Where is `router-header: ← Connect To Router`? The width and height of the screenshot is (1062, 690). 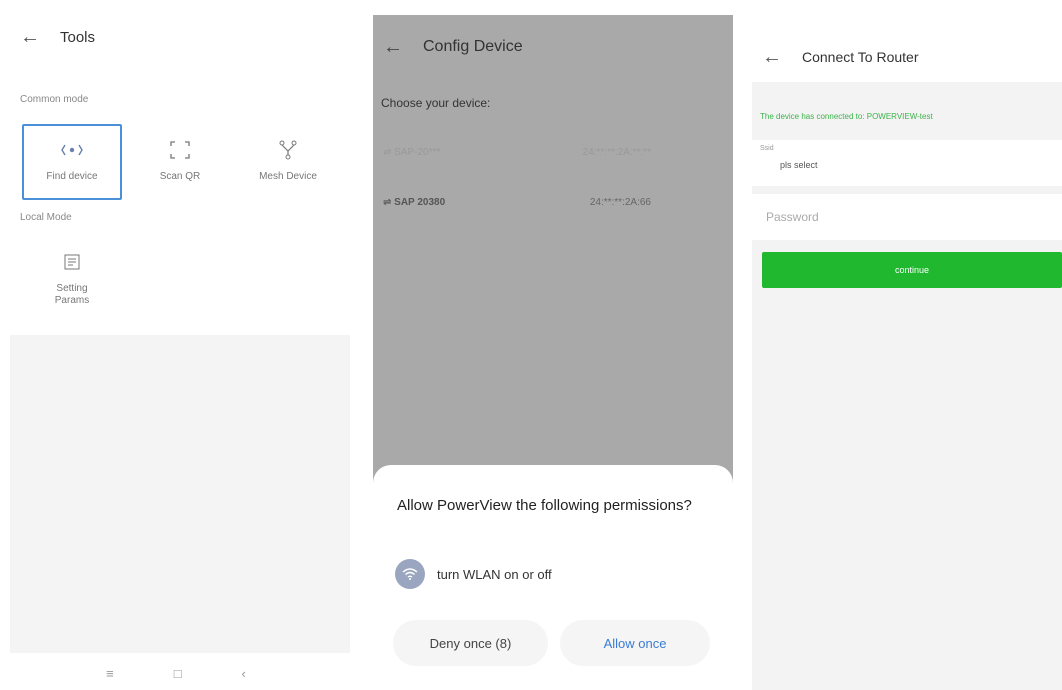 router-header: ← Connect To Router is located at coordinates (840, 57).